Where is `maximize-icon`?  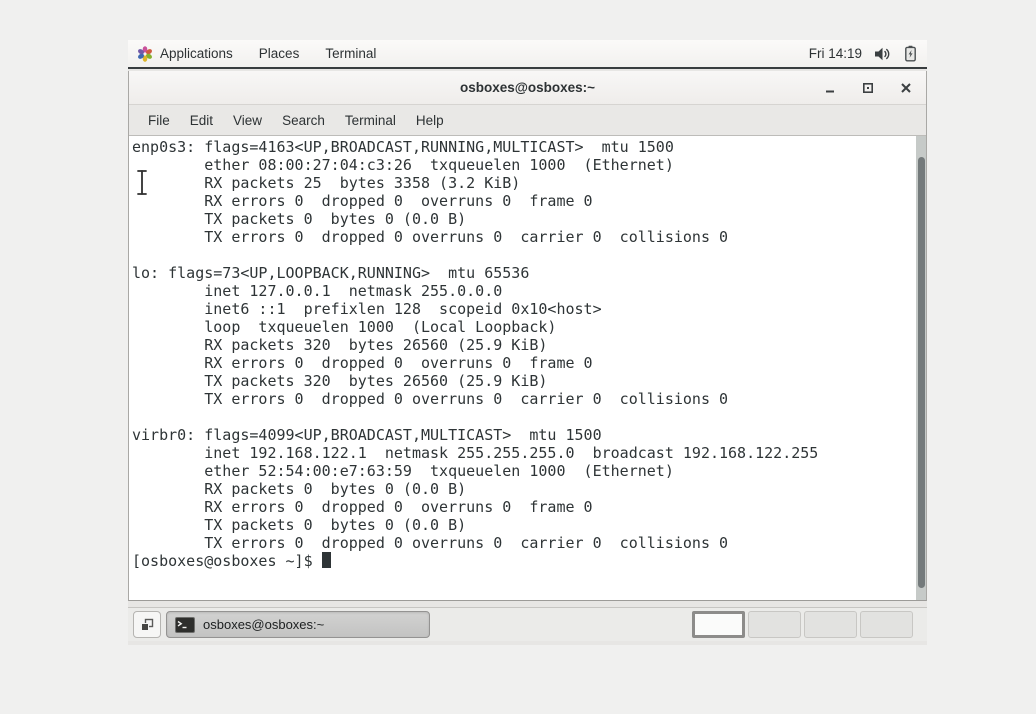
maximize-icon is located at coordinates (867, 87).